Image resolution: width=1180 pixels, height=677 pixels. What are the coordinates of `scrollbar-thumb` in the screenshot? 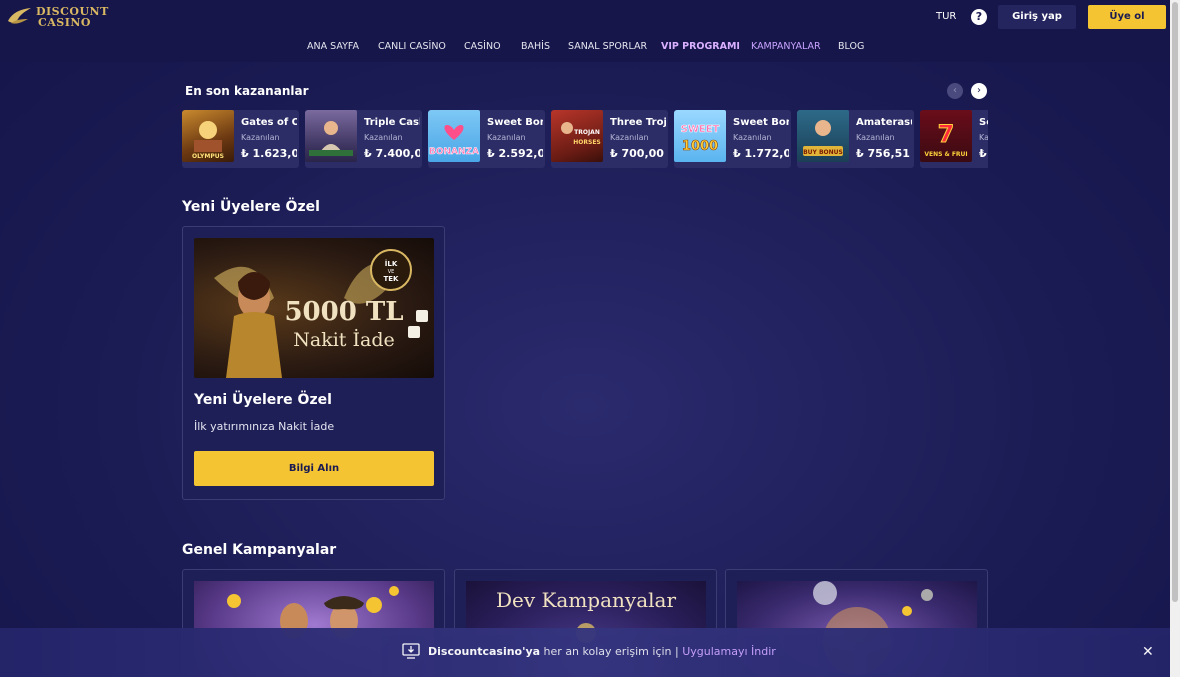 It's located at (1175, 302).